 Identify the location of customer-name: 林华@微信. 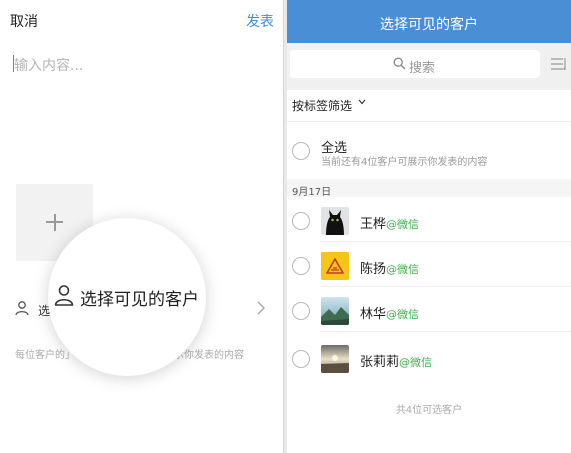
(389, 312).